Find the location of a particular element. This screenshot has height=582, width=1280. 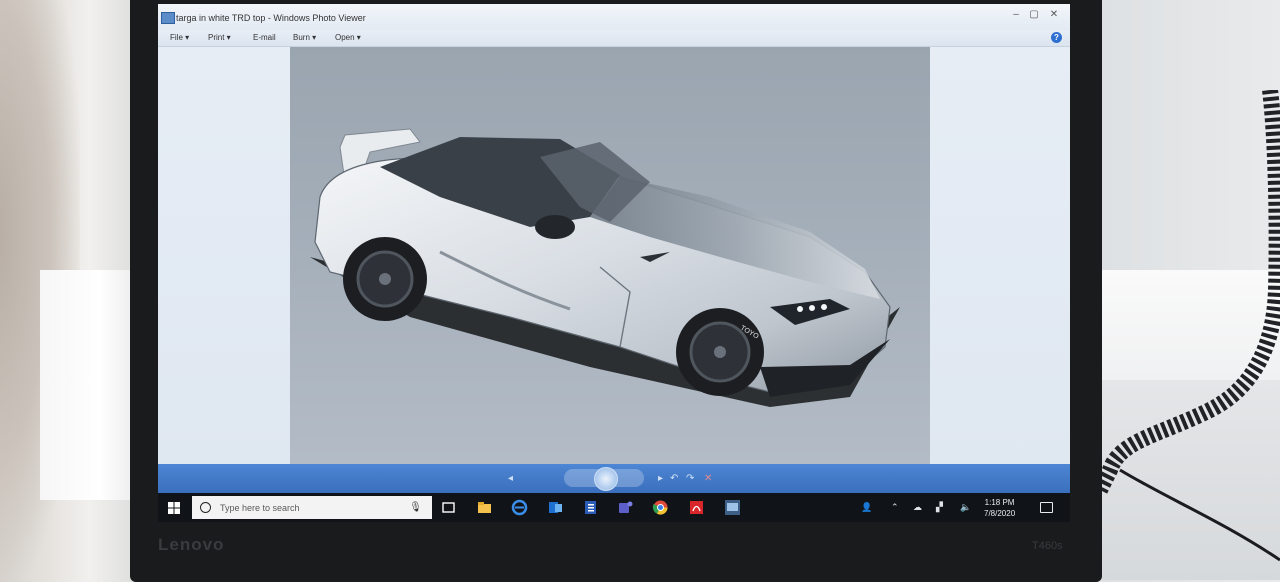

show-hidden-icons-chevron-icon: ⌃ is located at coordinates (895, 507).